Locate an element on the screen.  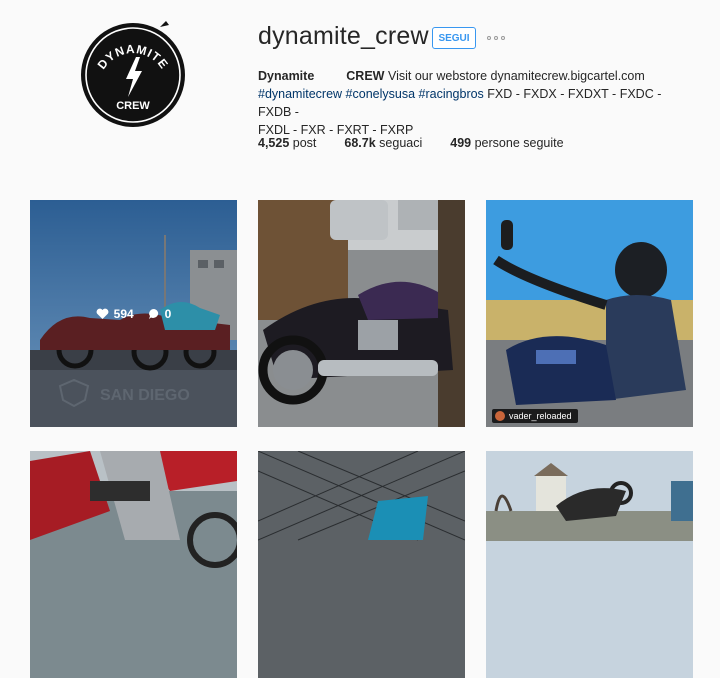
followers-count: 68.7k is located at coordinates (360, 143).